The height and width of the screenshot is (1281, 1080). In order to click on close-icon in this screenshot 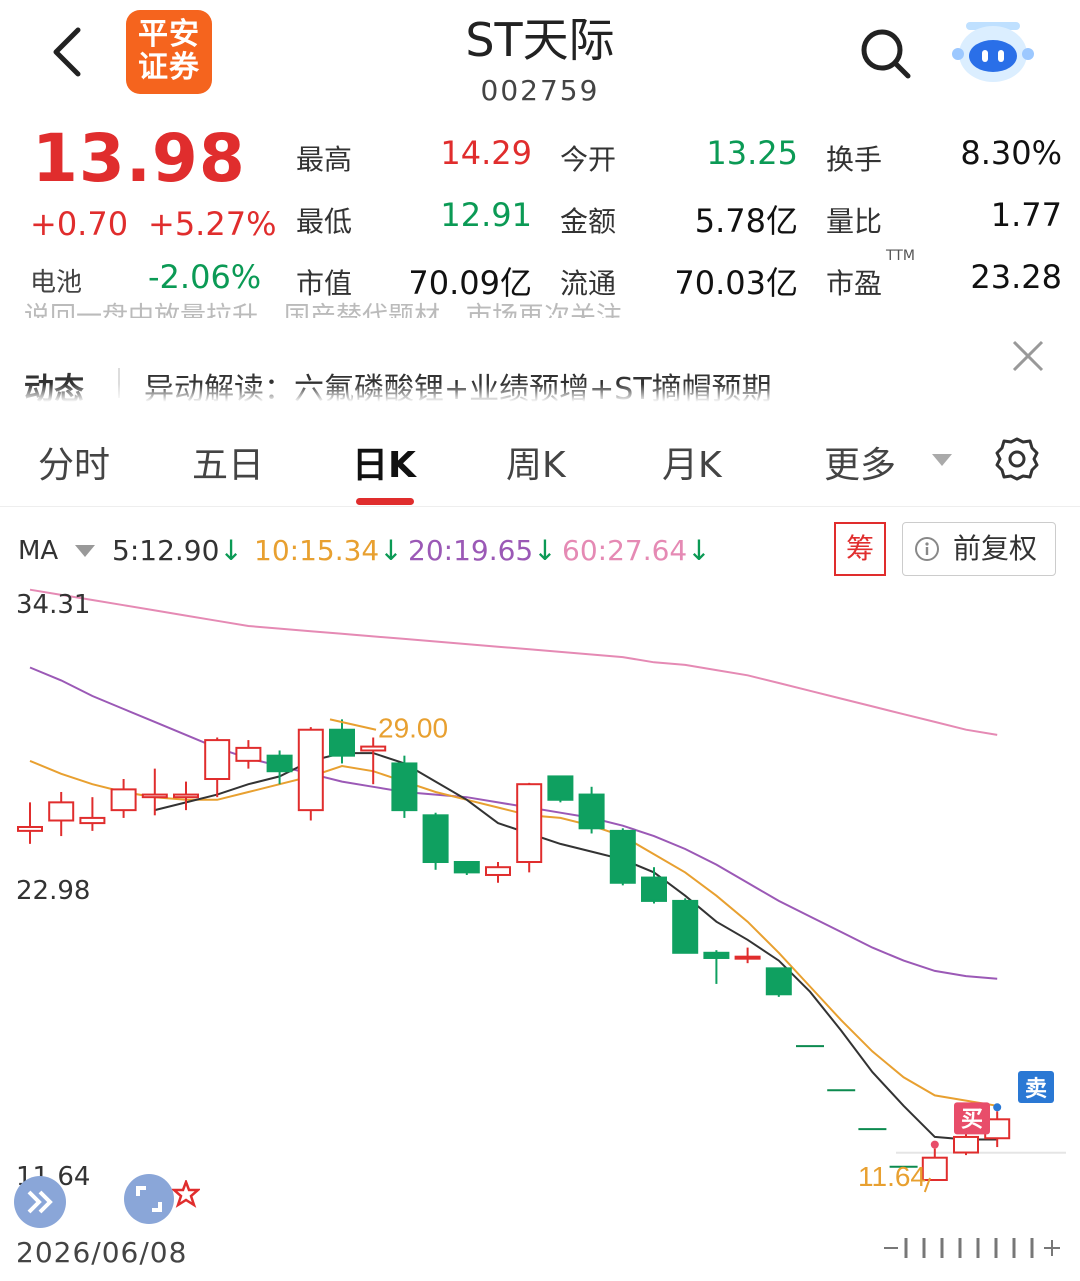, I will do `click(1028, 356)`.